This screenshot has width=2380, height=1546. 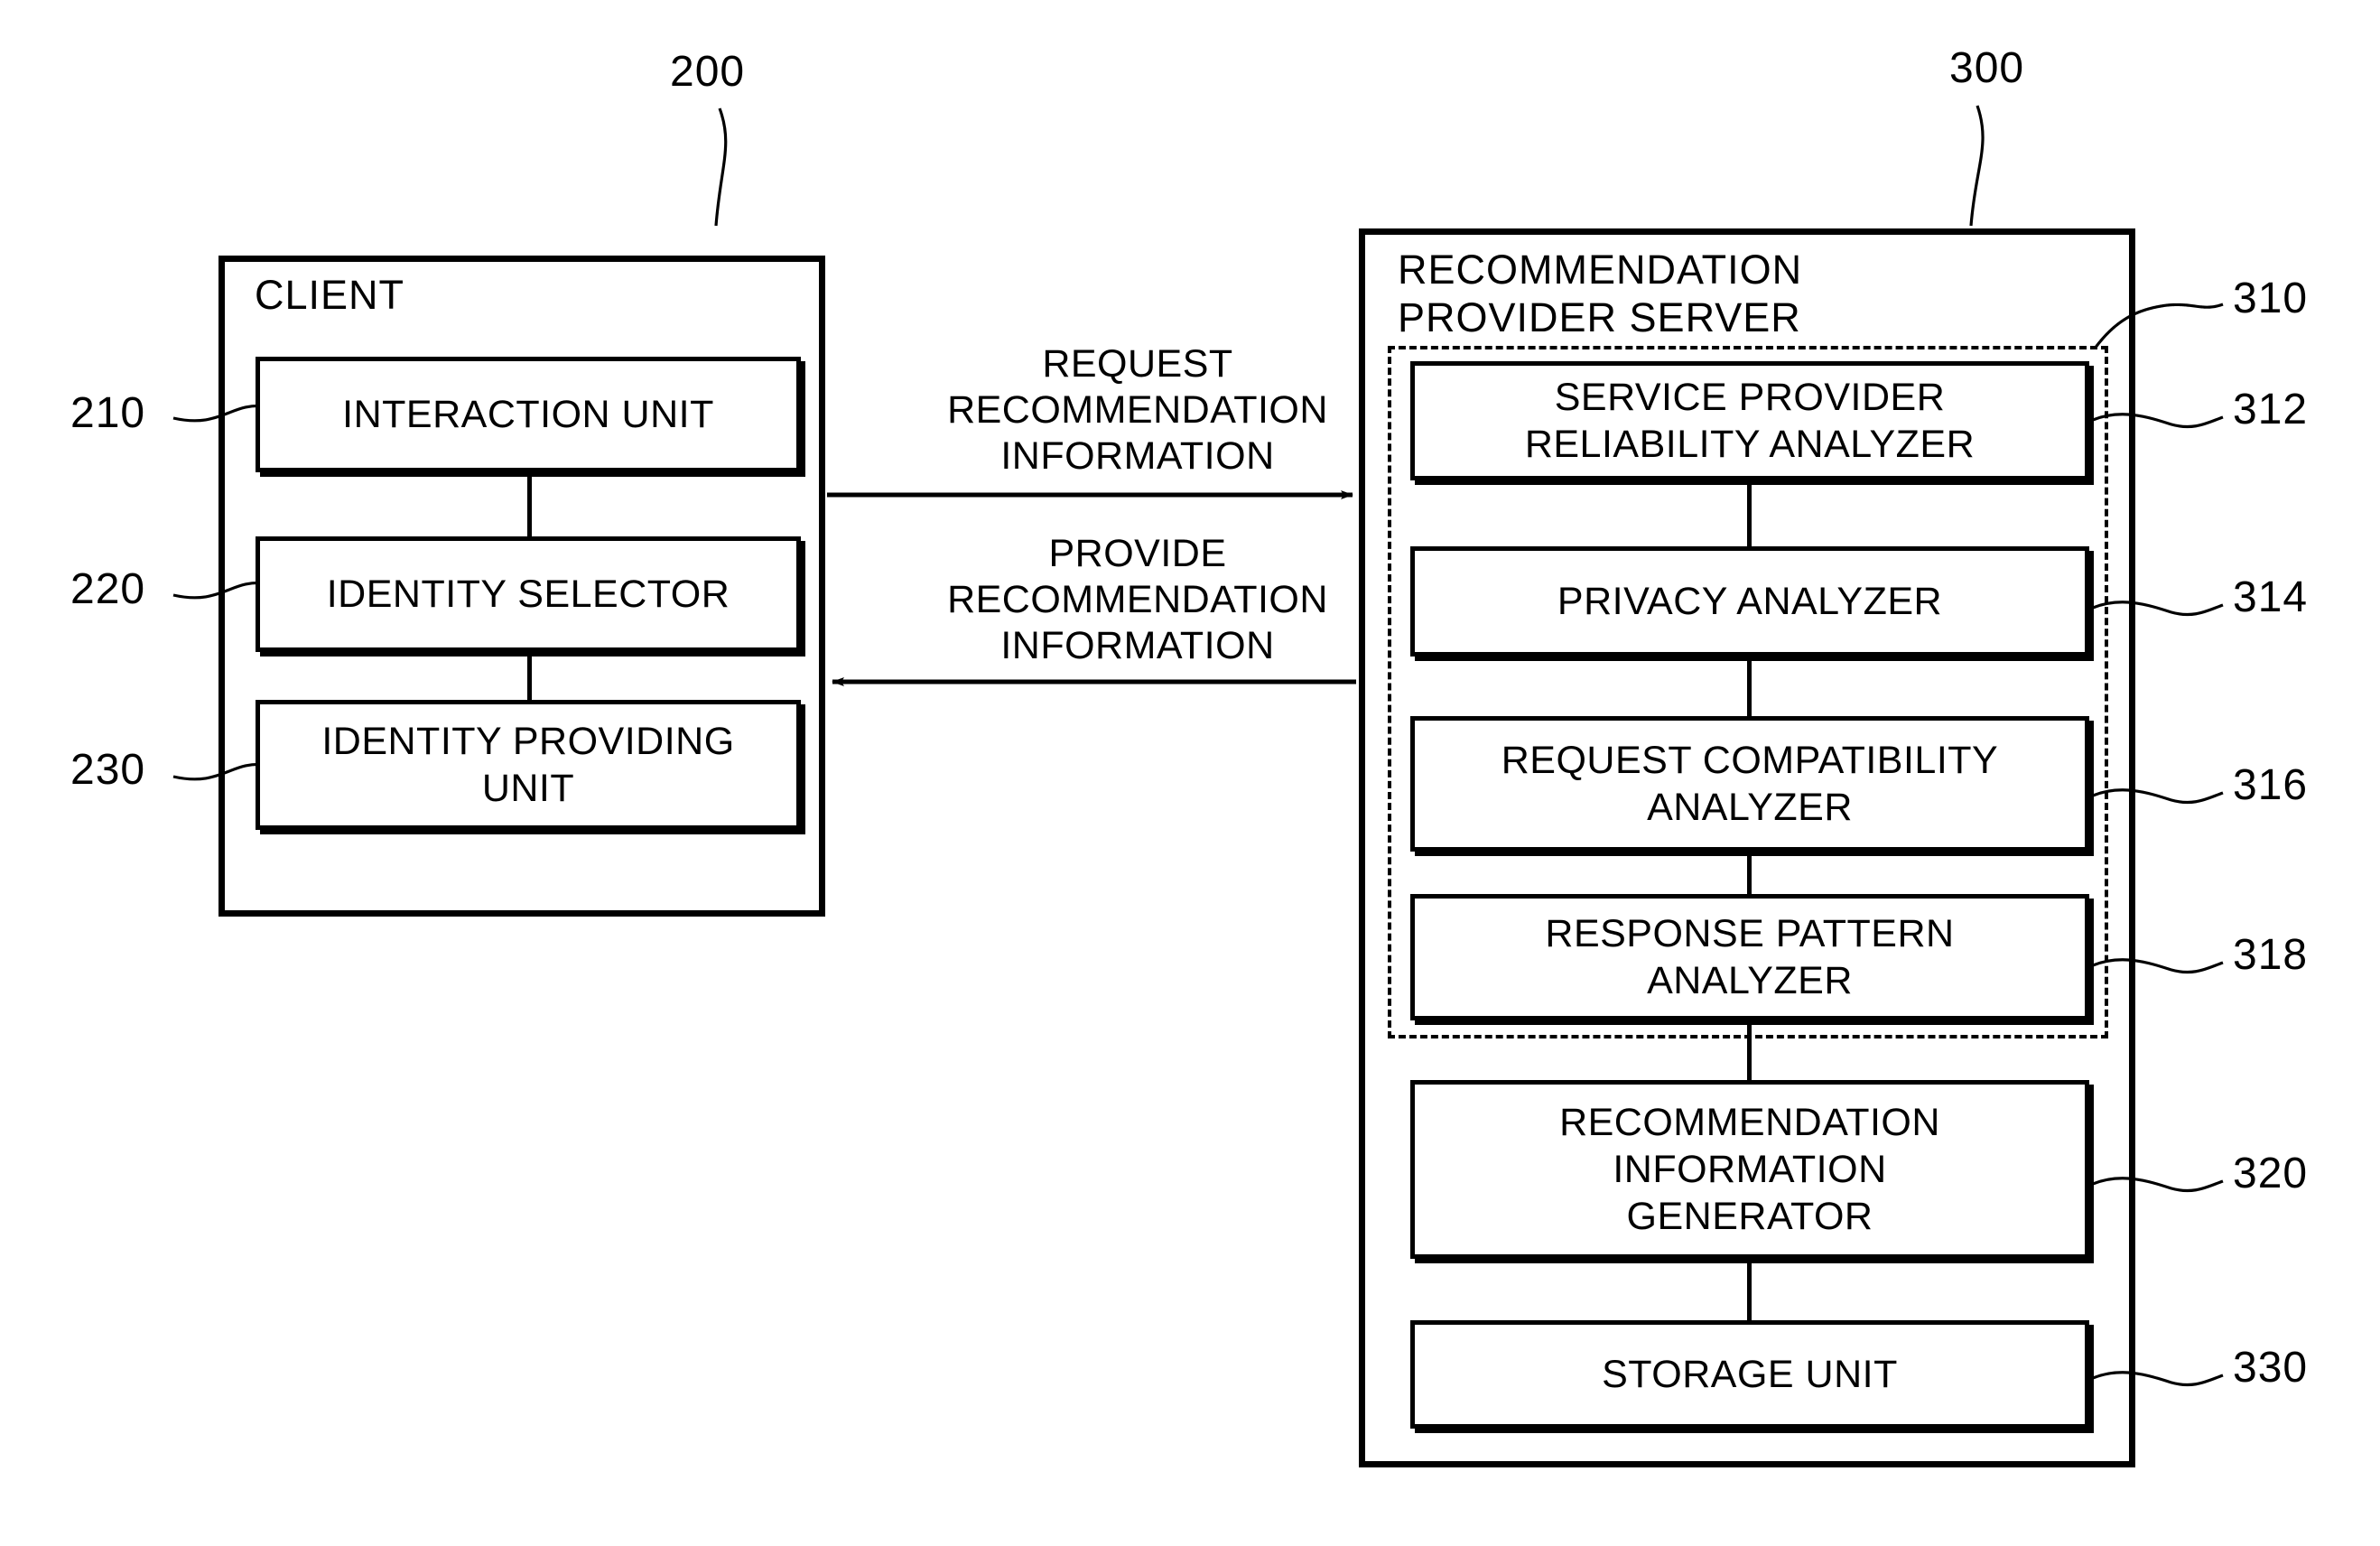 What do you see at coordinates (2271, 1368) in the screenshot?
I see `reference-numeral-330: 330` at bounding box center [2271, 1368].